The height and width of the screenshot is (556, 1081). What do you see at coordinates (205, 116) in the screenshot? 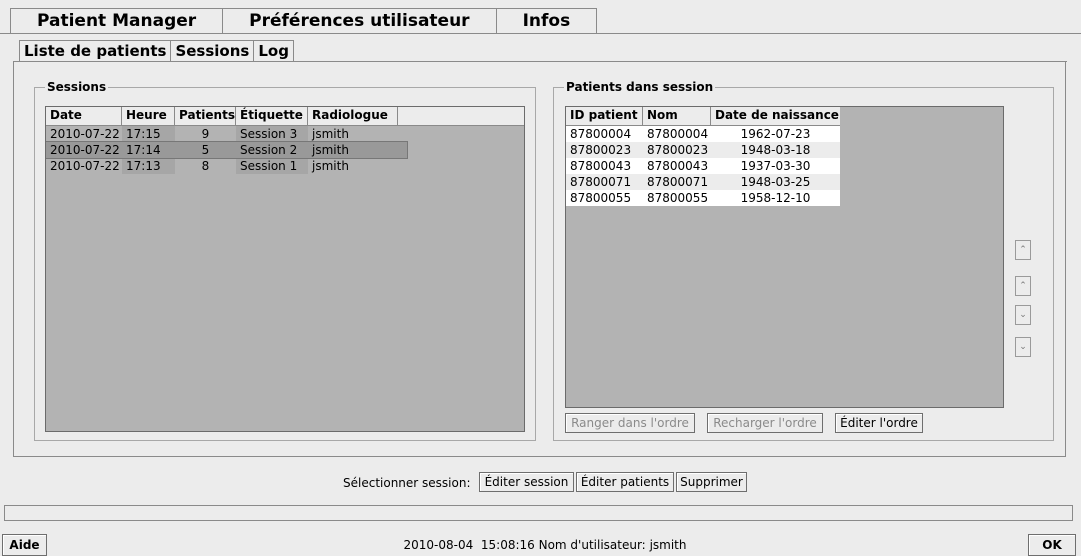
I see `col-patients: Patients` at bounding box center [205, 116].